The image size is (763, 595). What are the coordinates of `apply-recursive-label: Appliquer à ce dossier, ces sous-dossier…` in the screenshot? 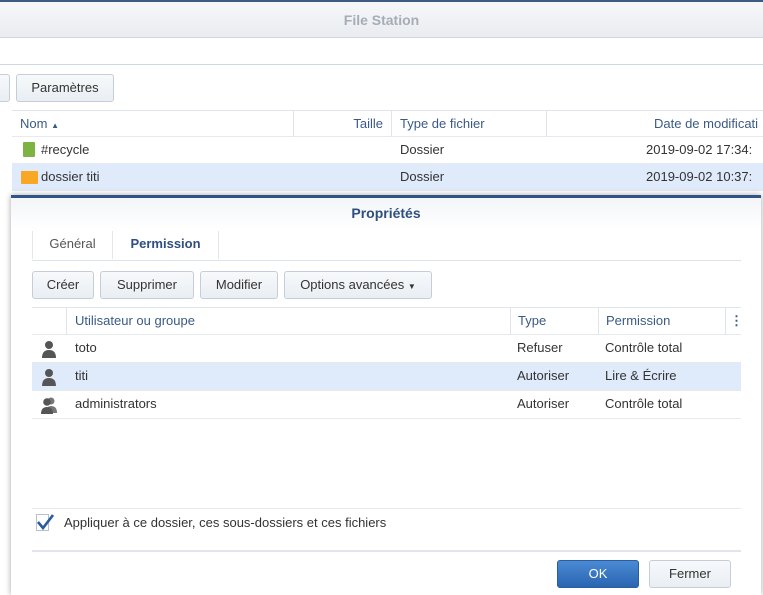 It's located at (225, 523).